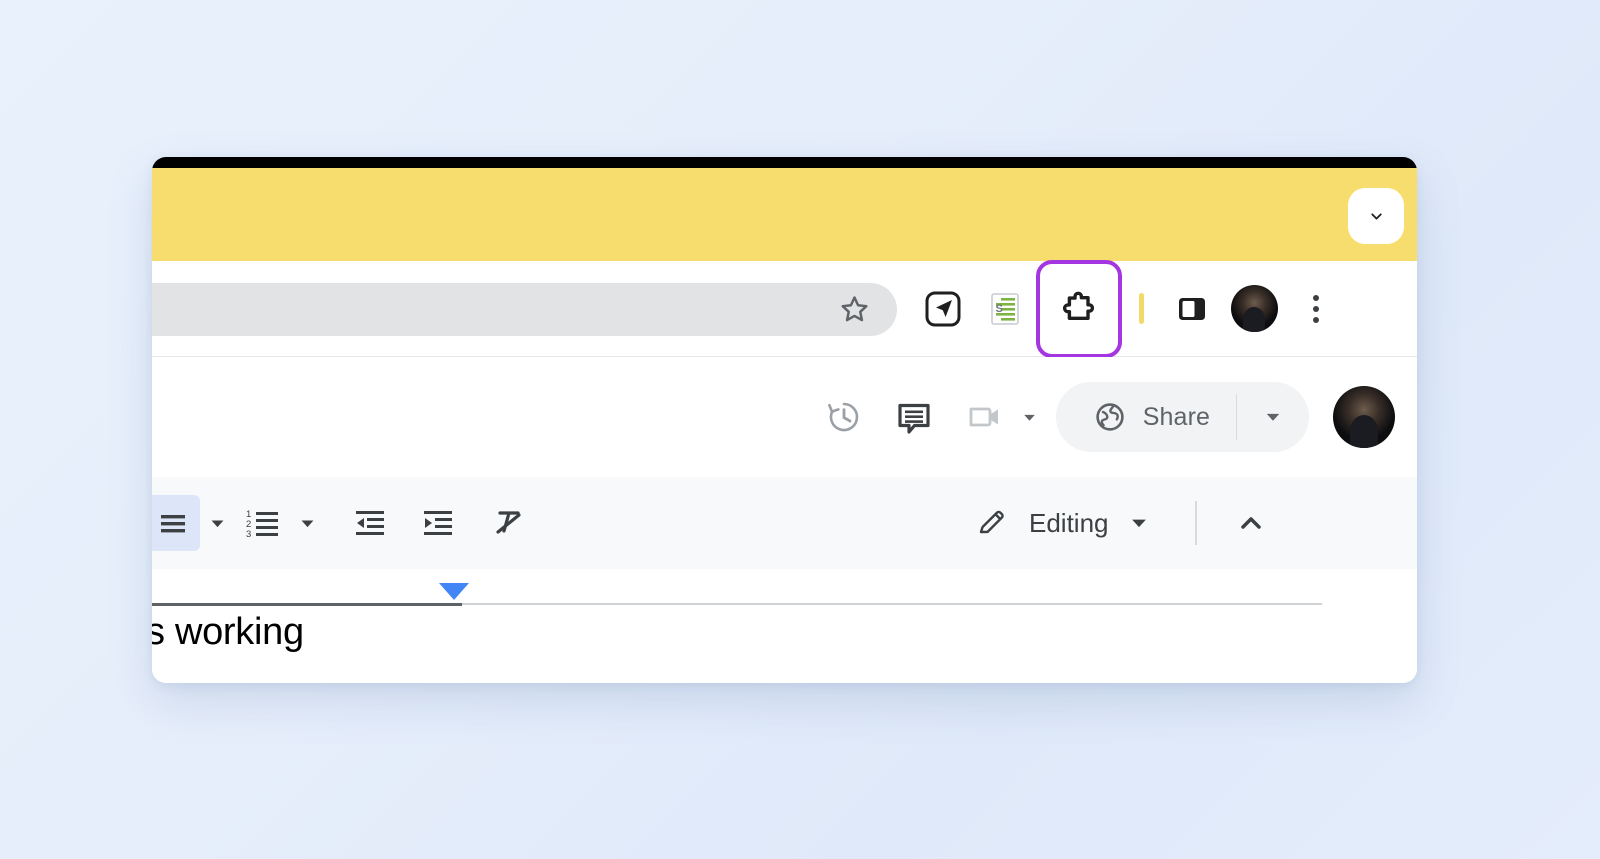 The height and width of the screenshot is (859, 1600). I want to click on comment-bubble-icon, so click(914, 418).